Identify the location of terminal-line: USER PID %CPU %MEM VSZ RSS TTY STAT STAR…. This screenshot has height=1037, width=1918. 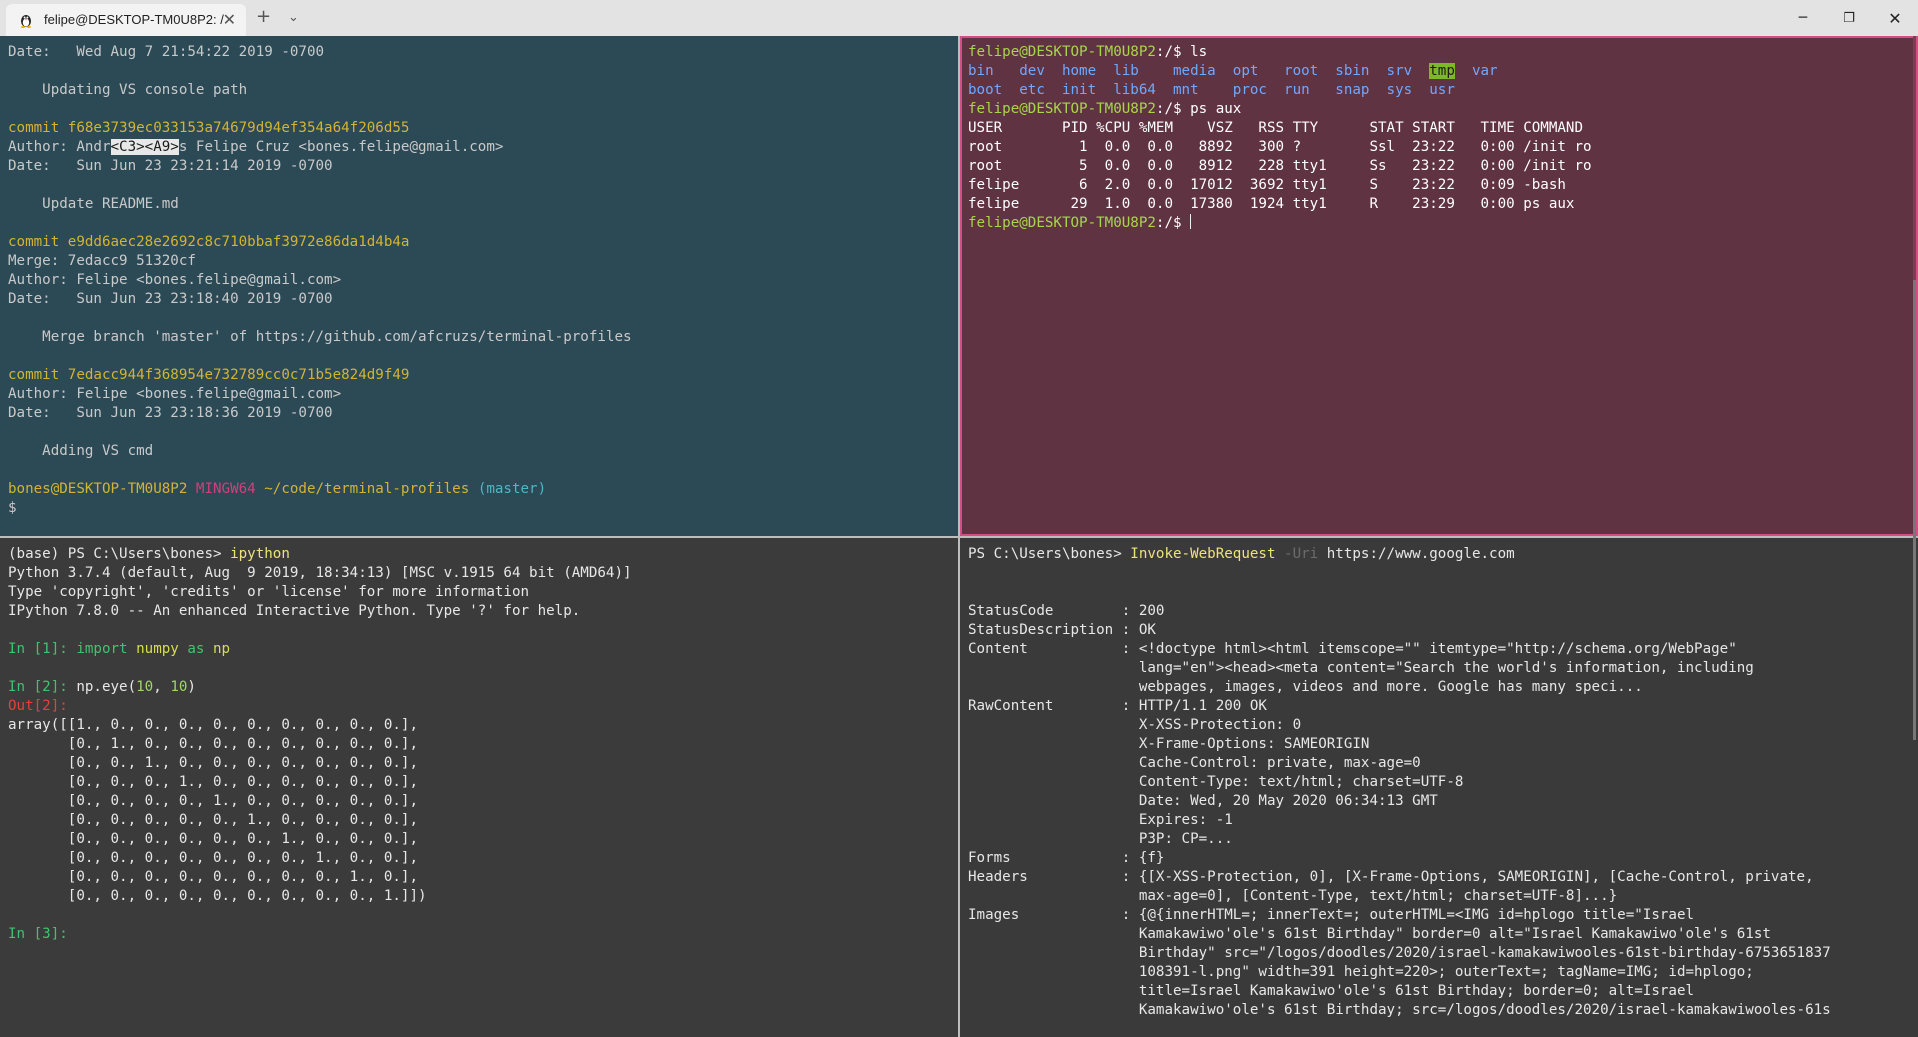
(1439, 128).